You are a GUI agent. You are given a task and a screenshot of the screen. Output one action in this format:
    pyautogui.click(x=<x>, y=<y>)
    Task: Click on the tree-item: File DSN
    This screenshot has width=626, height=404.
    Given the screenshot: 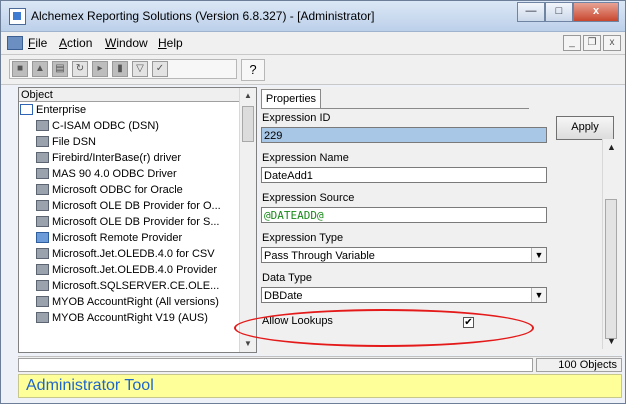 What is the action you would take?
    pyautogui.click(x=130, y=142)
    